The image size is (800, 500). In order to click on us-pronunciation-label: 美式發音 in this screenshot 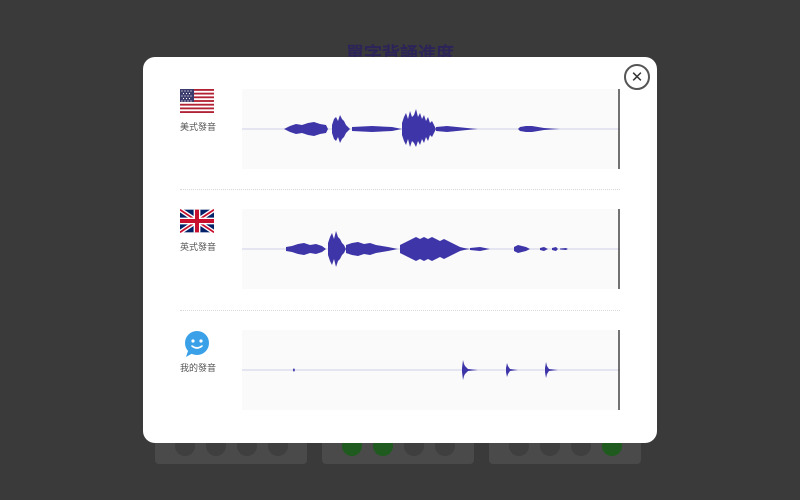, I will do `click(197, 128)`.